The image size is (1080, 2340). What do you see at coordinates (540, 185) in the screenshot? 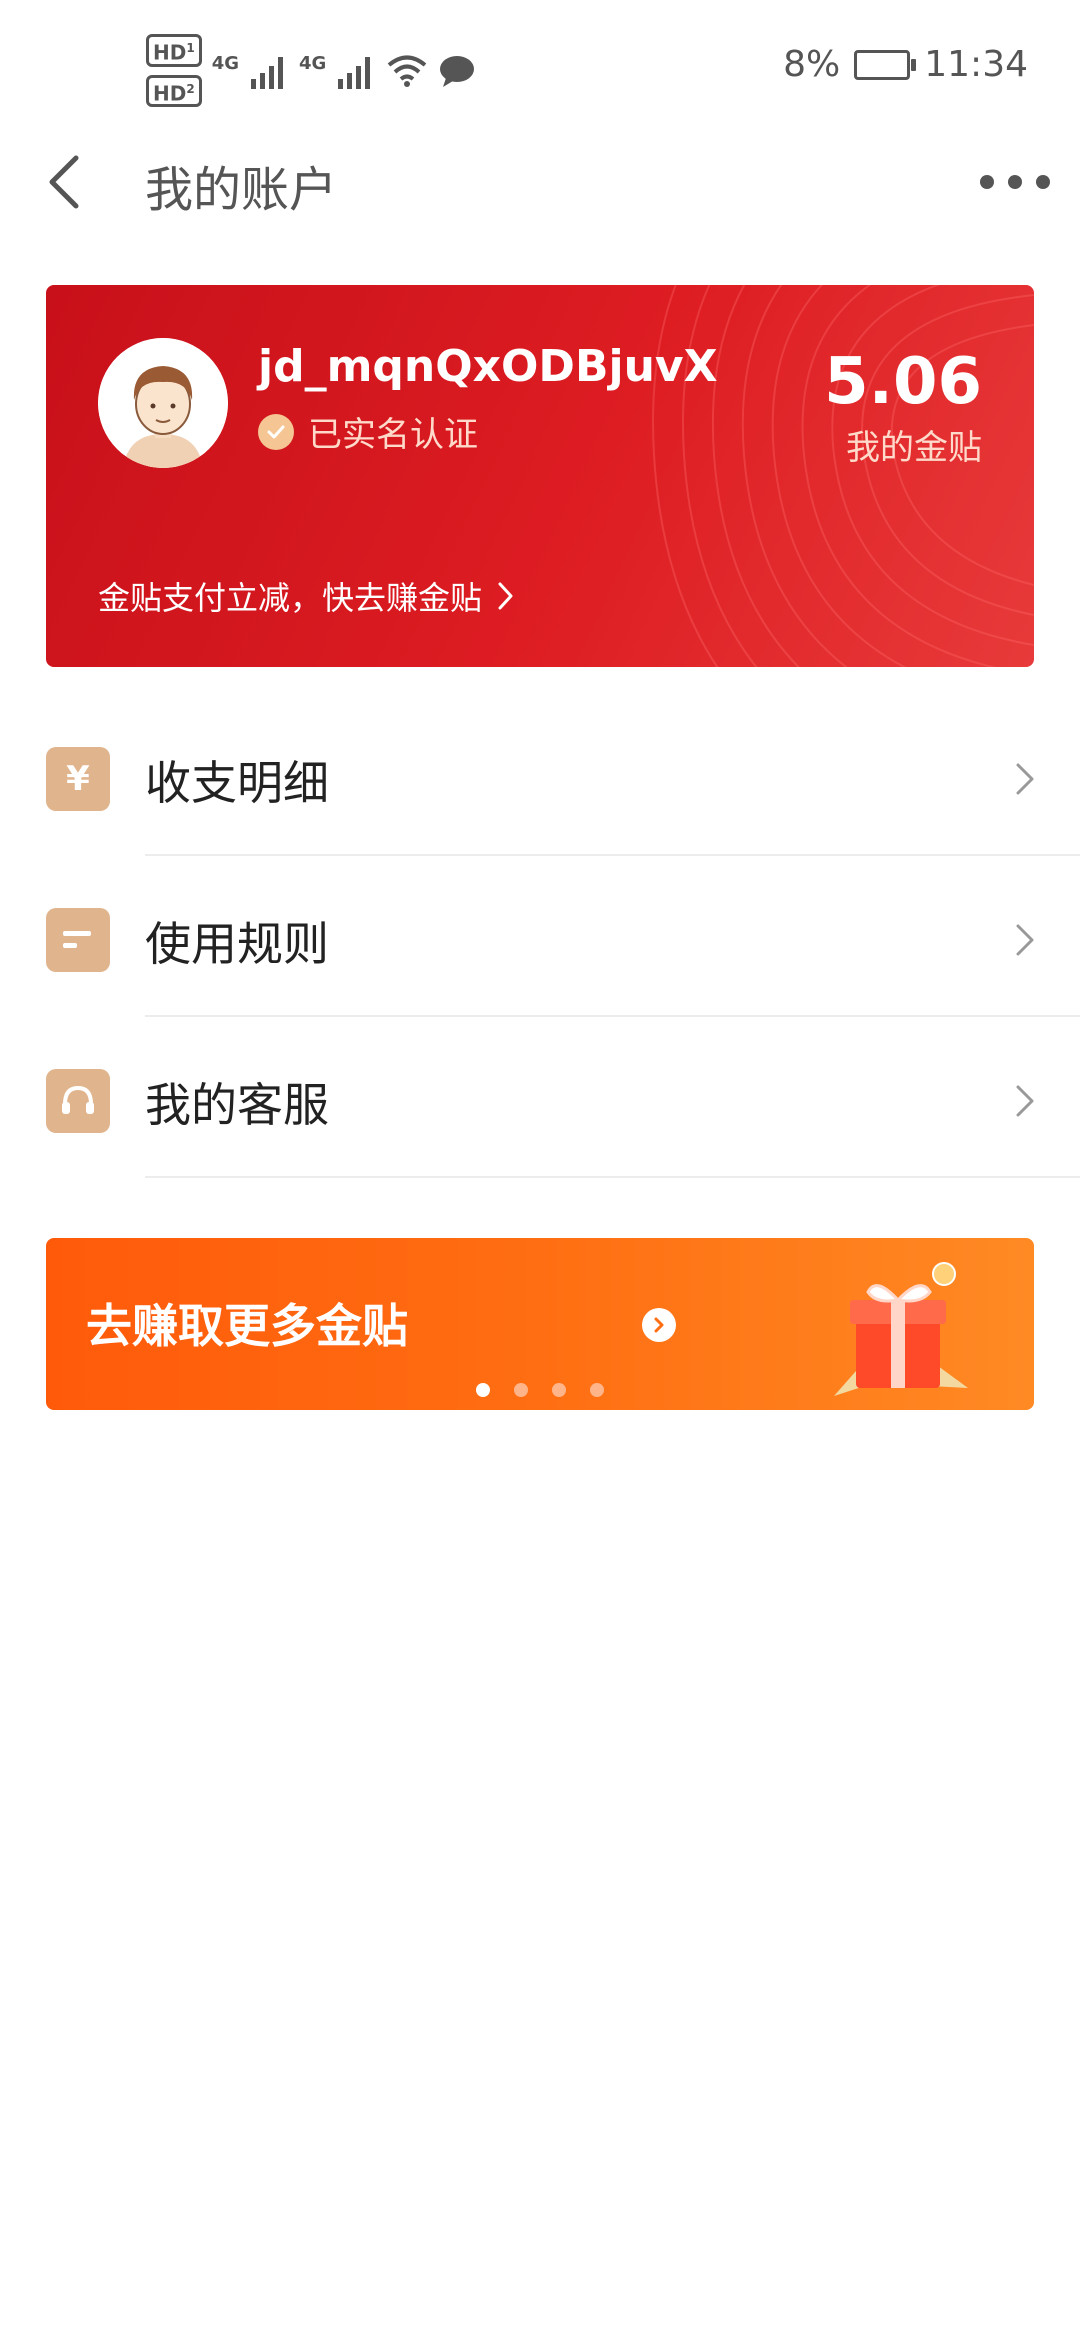
I see `app-header: 我的账户` at bounding box center [540, 185].